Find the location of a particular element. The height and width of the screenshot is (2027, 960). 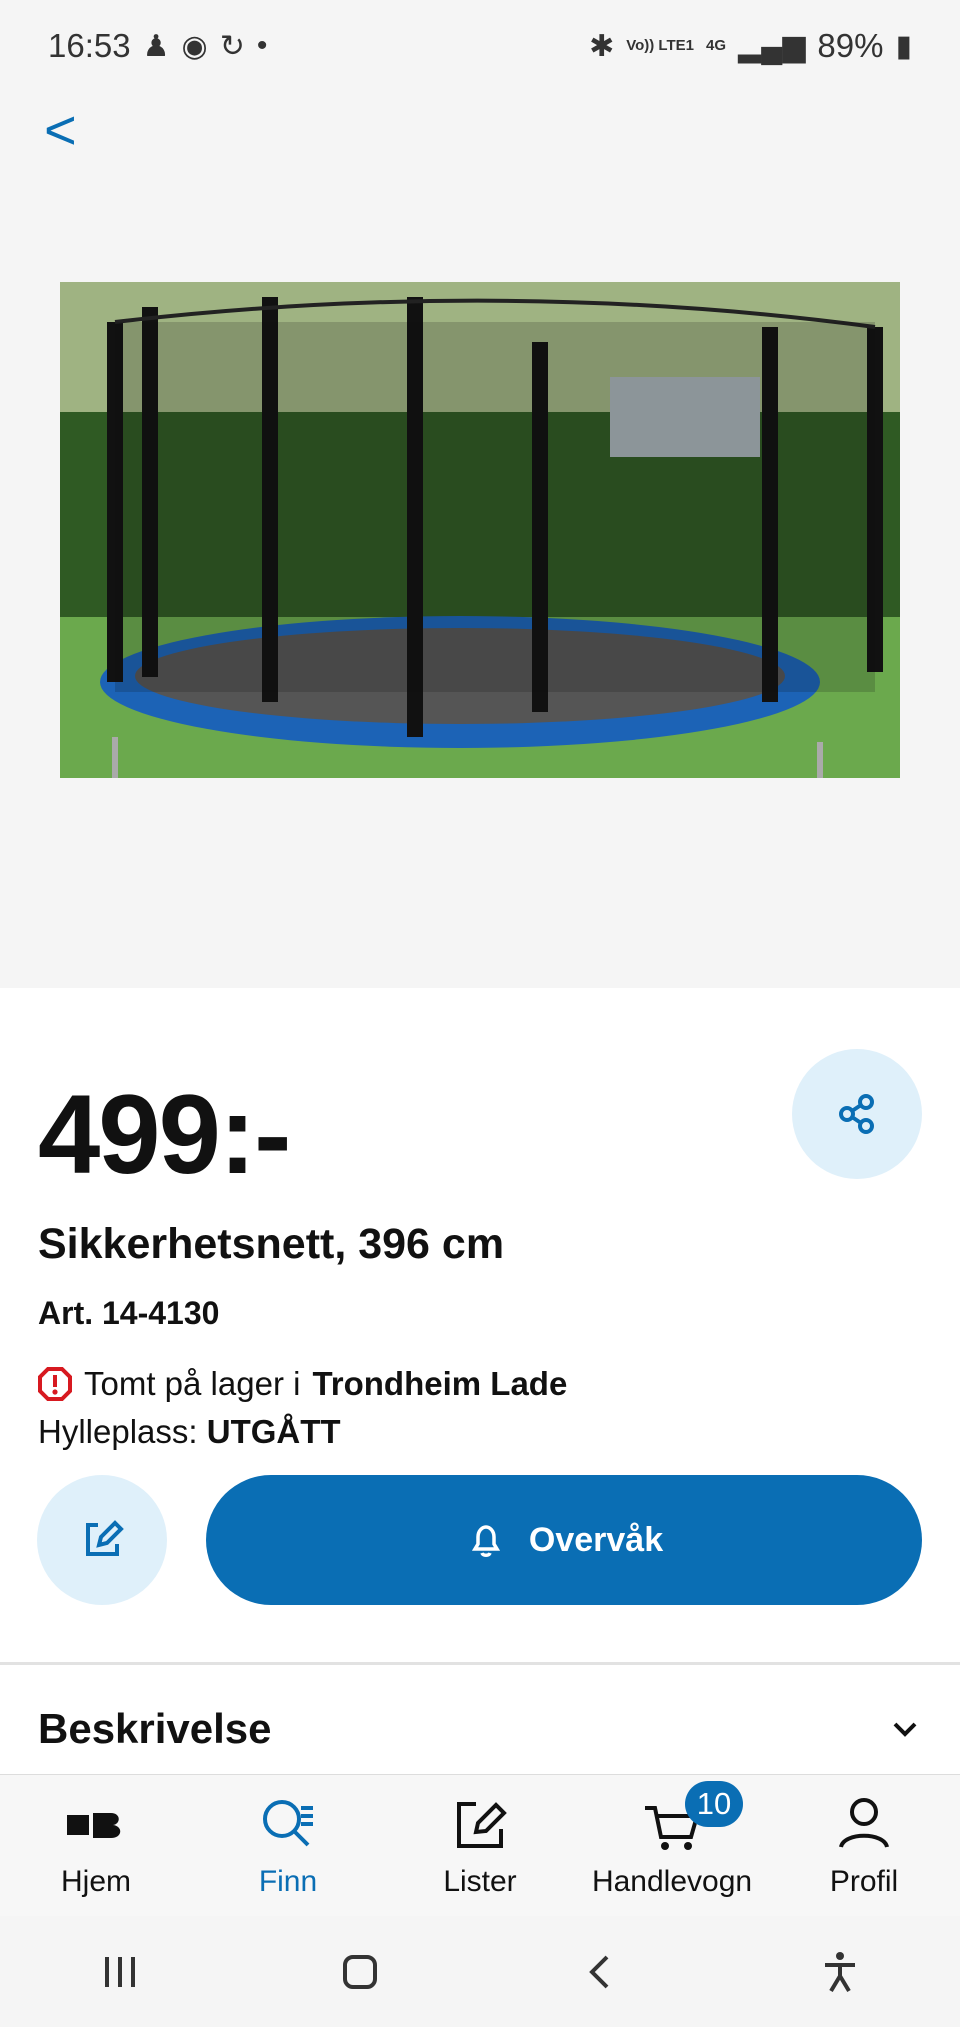

edit-button is located at coordinates (102, 1540).